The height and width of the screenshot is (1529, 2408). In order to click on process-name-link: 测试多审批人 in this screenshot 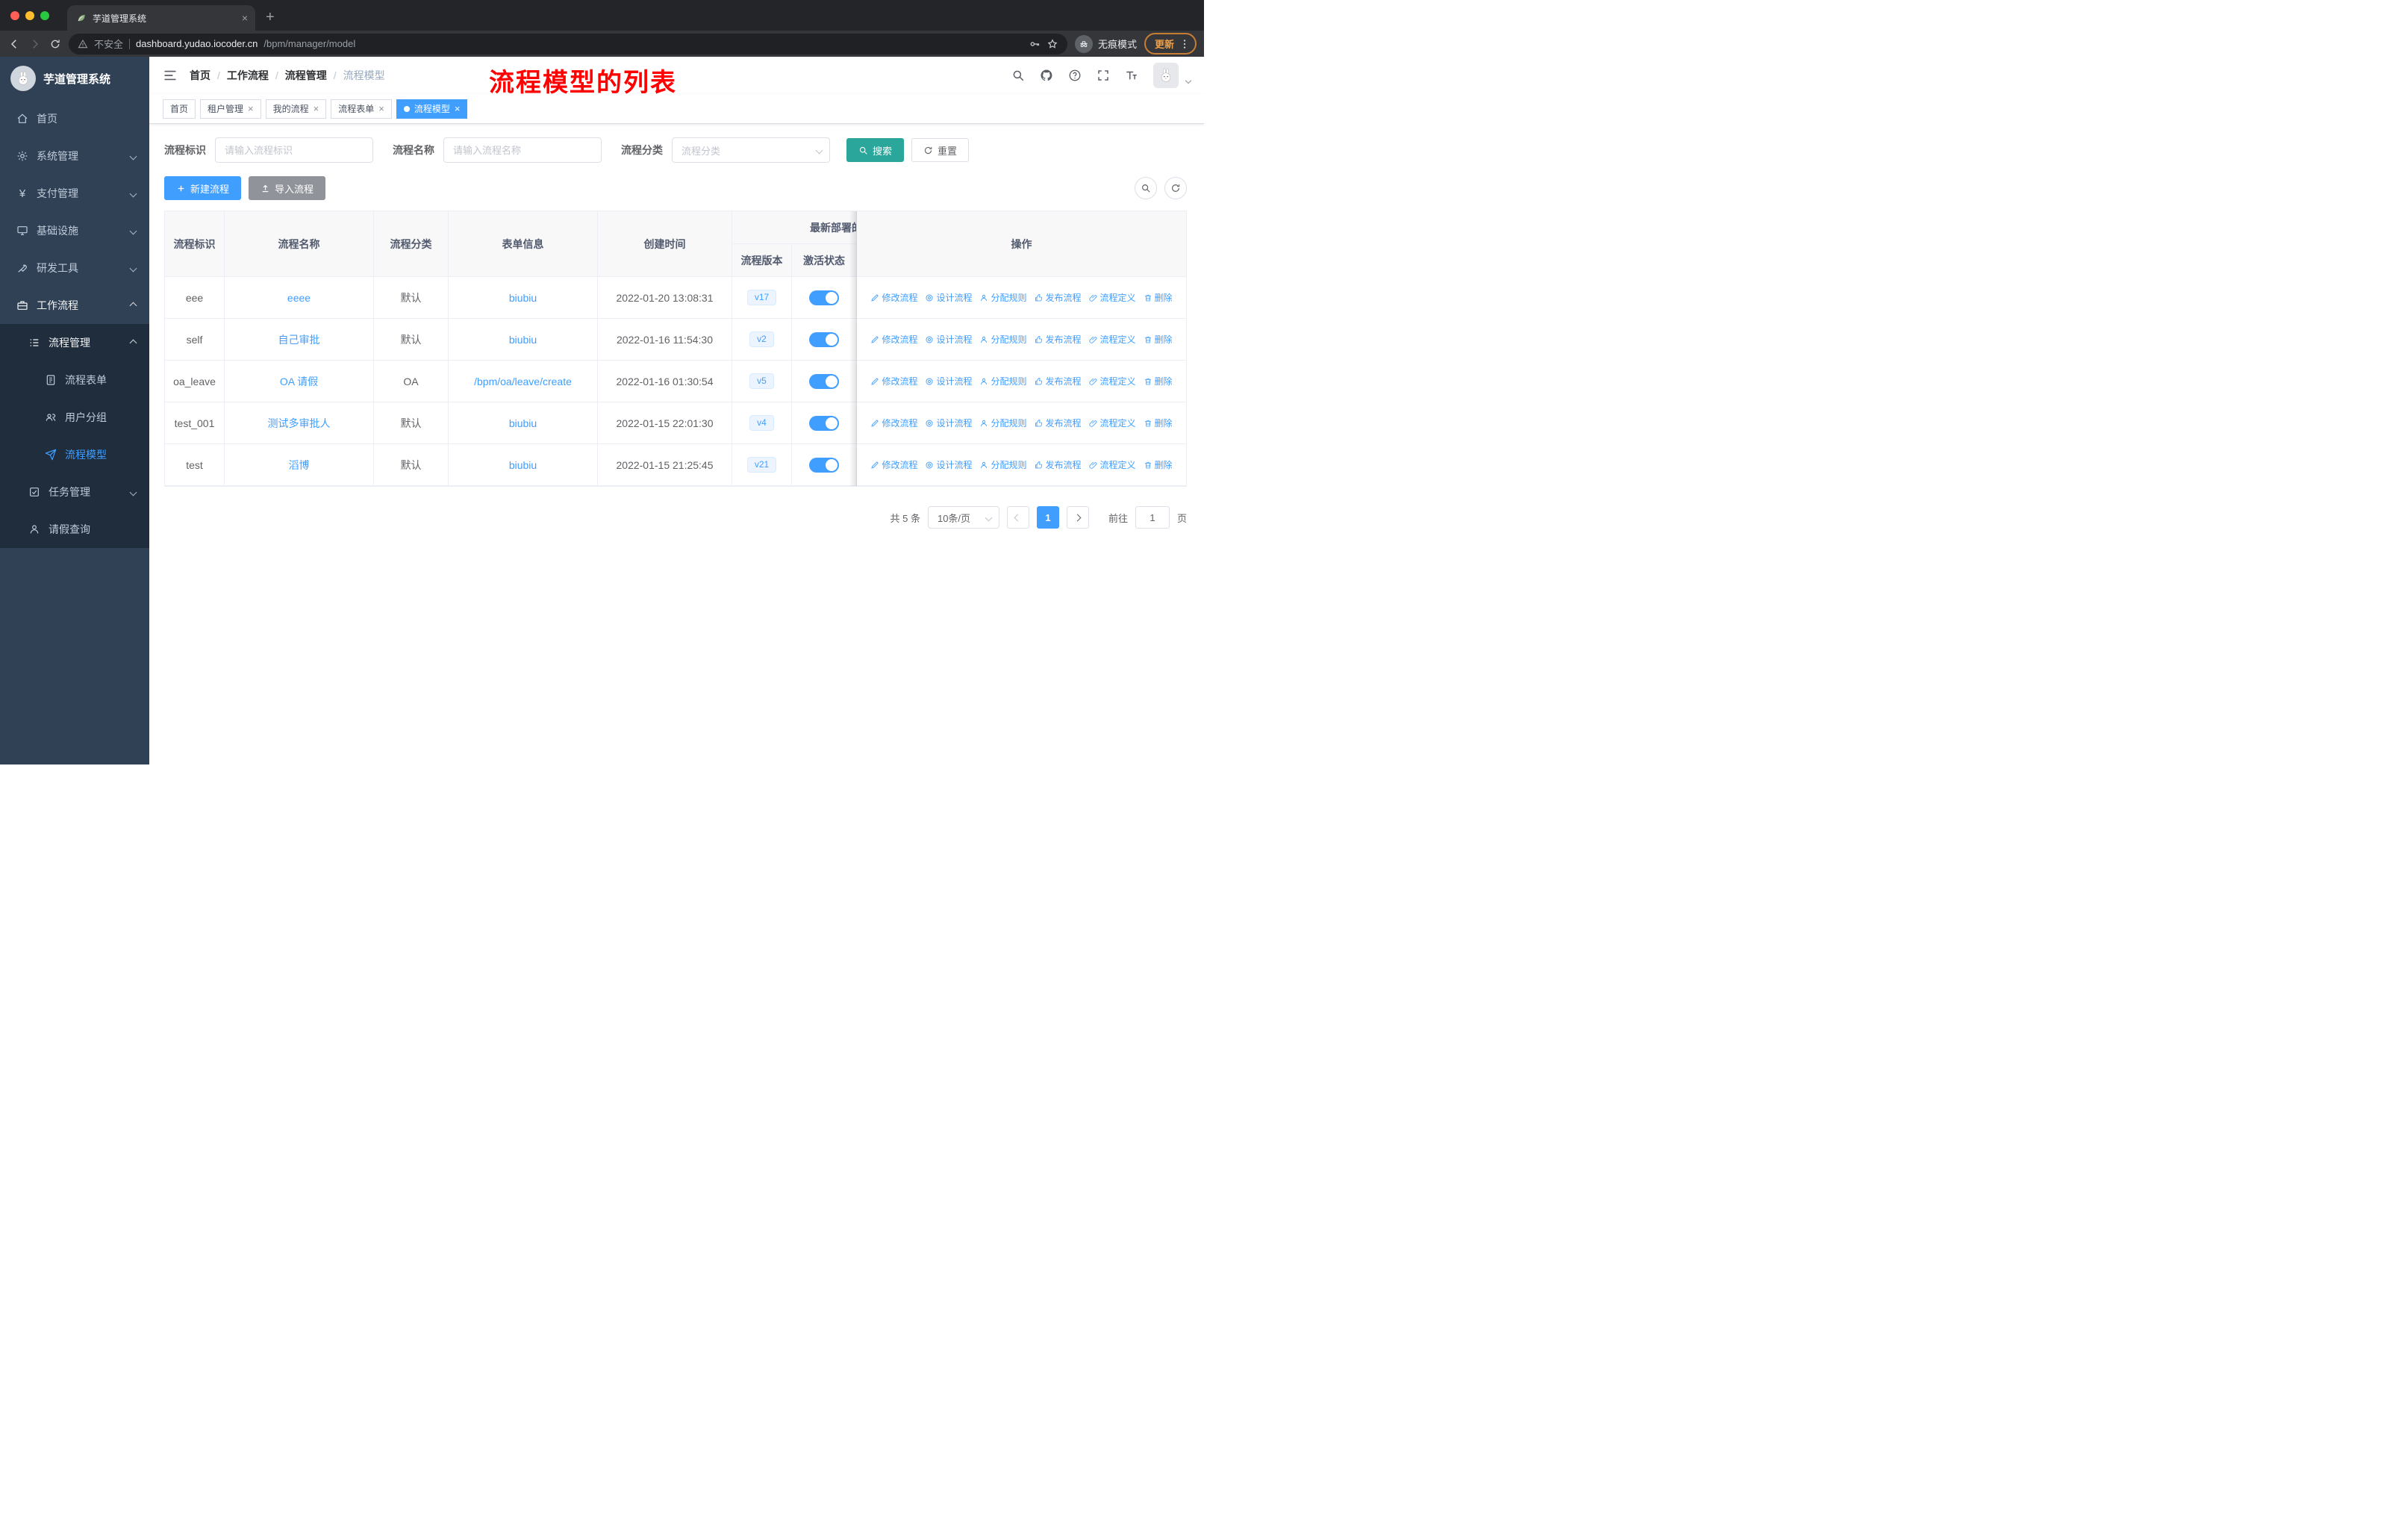, I will do `click(299, 423)`.